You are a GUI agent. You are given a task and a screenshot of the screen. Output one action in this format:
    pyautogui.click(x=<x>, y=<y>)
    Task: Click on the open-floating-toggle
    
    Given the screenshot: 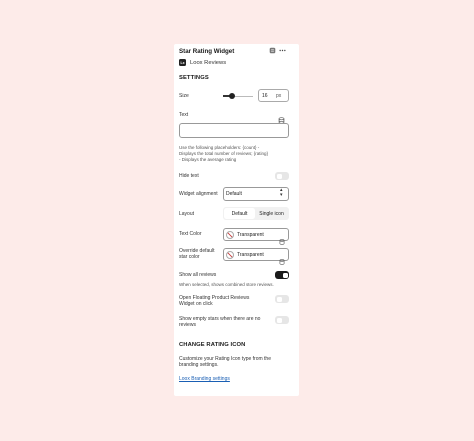 What is the action you would take?
    pyautogui.click(x=282, y=299)
    